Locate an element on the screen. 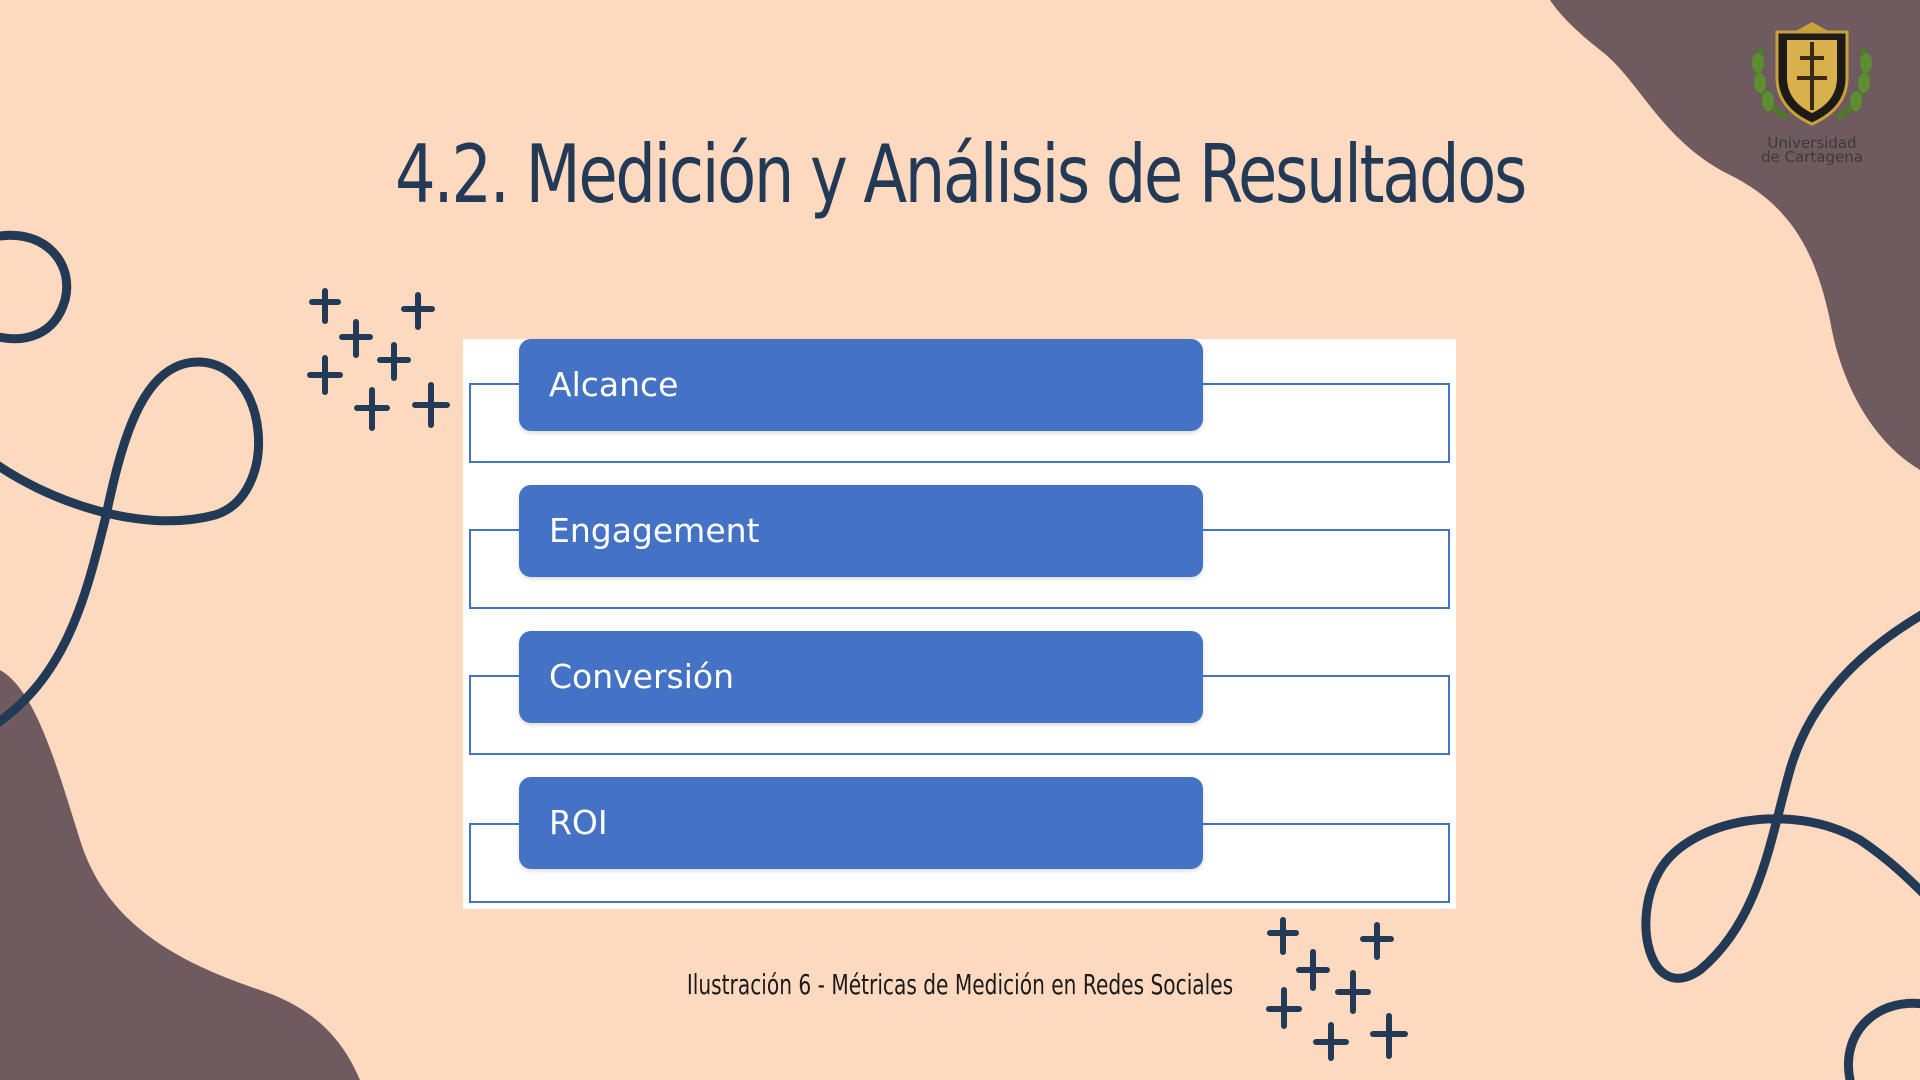 This screenshot has height=1080, width=1920. item-alcance: Alcance is located at coordinates (861, 385).